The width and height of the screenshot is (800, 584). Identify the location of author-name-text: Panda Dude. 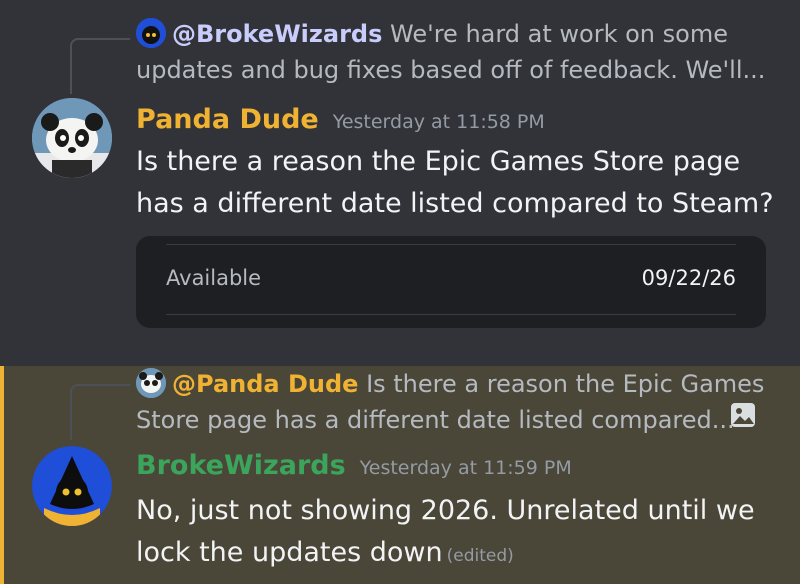
(227, 119).